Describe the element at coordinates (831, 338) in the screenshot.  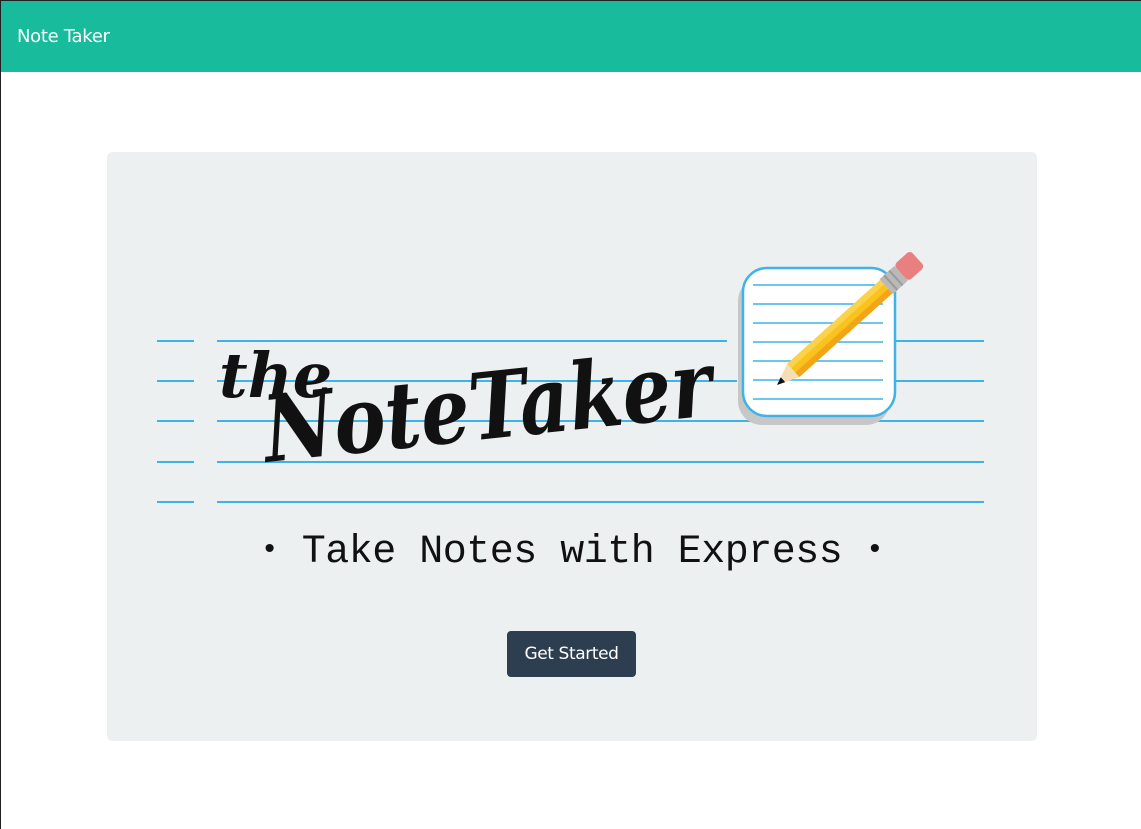
I see `notepad-pencil-icon` at that location.